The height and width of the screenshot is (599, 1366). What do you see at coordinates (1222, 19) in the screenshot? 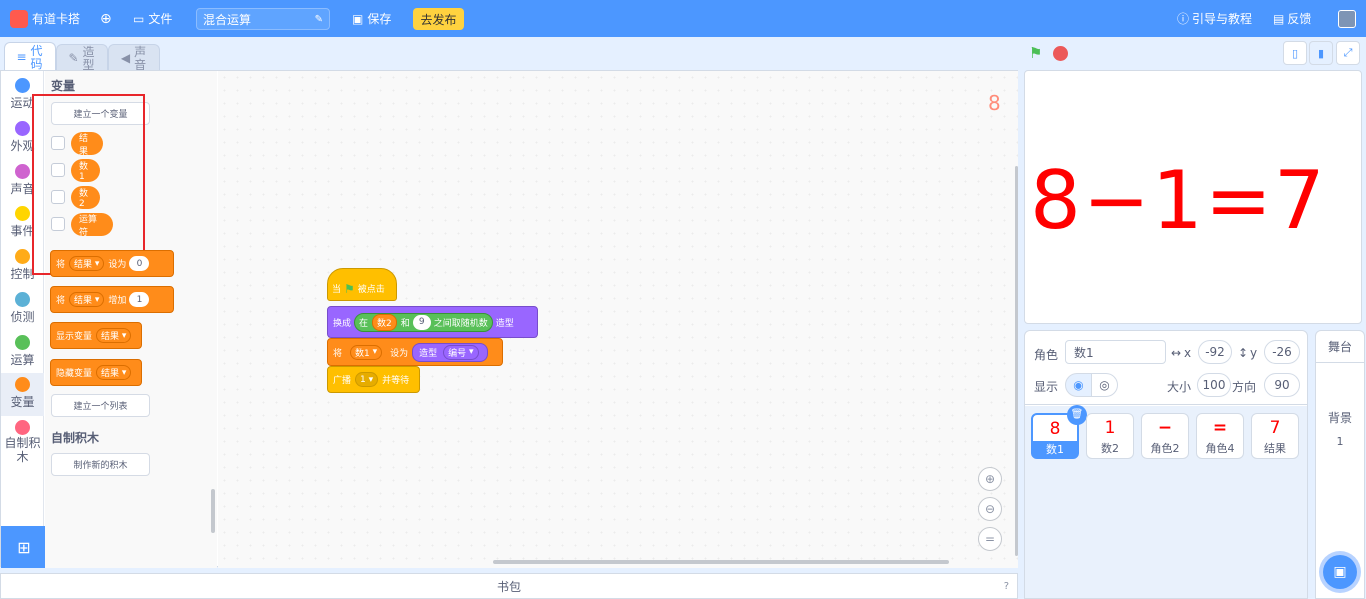
I see `guide-label: 引导与教程` at bounding box center [1222, 19].